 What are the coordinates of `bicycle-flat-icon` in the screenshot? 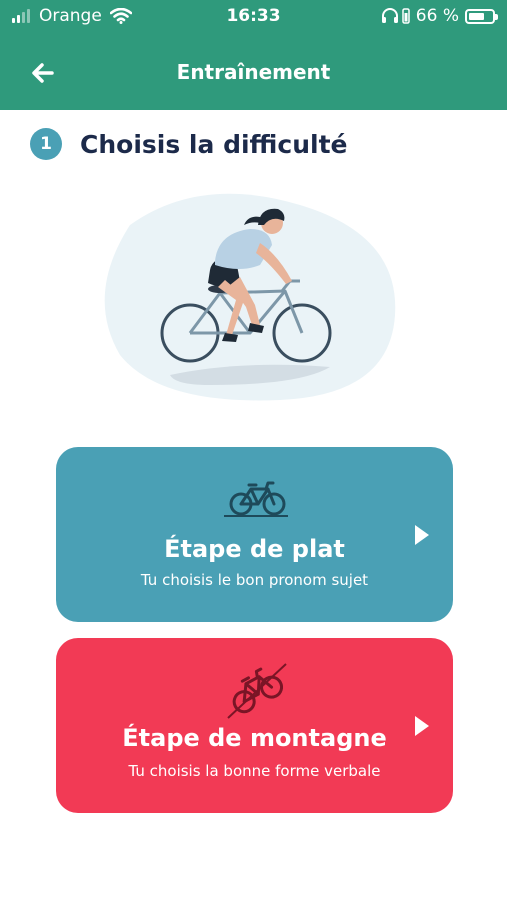 It's located at (256, 499).